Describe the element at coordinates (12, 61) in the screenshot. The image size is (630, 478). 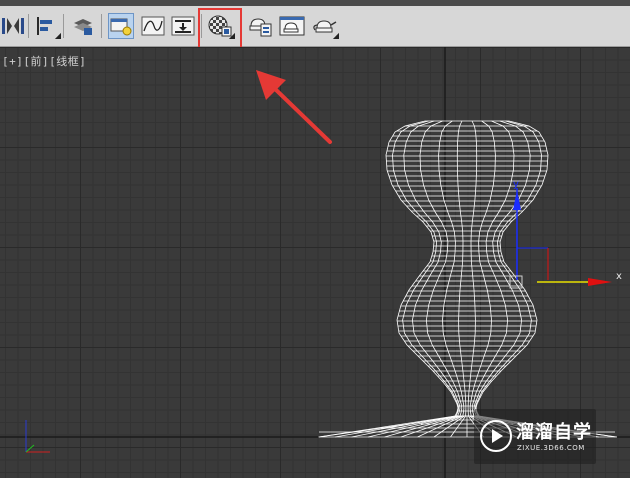
I see `viewport-plus-menu: [+]` at that location.